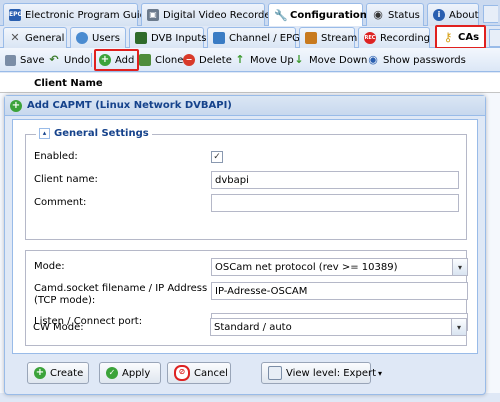 This screenshot has height=402, width=500. Describe the element at coordinates (112, 373) in the screenshot. I see `check-icon: ✓` at that location.